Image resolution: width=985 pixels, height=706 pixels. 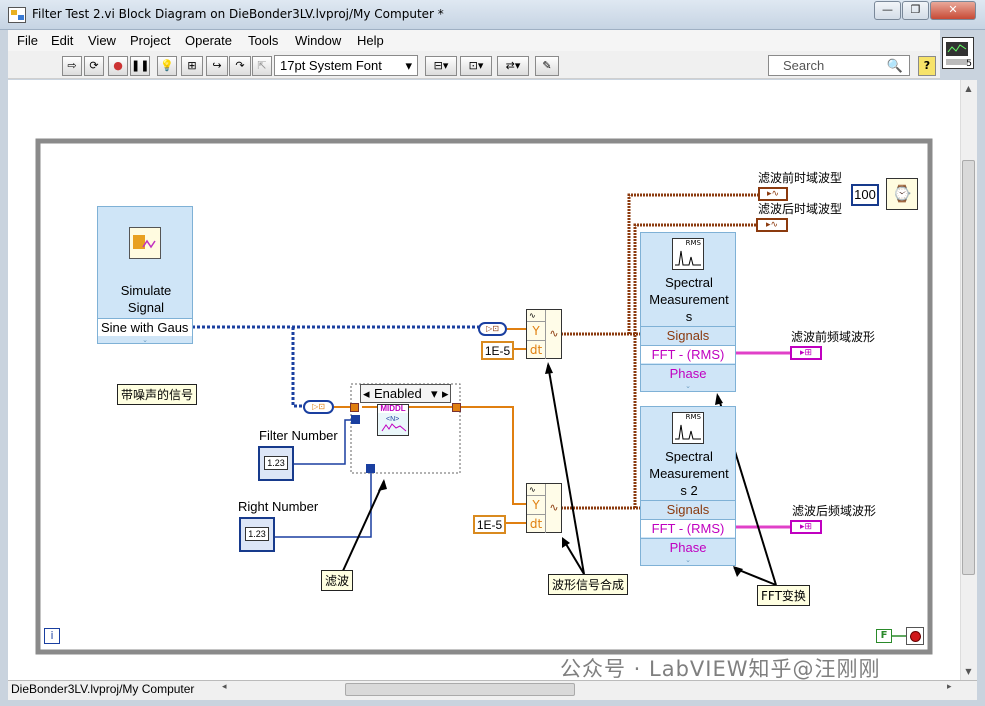 I want to click on filter-title: MIDDL, so click(x=393, y=409).